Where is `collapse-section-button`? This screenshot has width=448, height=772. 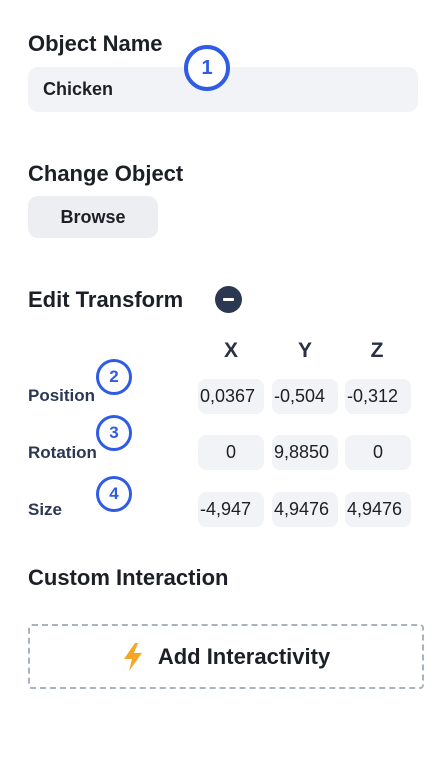 collapse-section-button is located at coordinates (228, 299).